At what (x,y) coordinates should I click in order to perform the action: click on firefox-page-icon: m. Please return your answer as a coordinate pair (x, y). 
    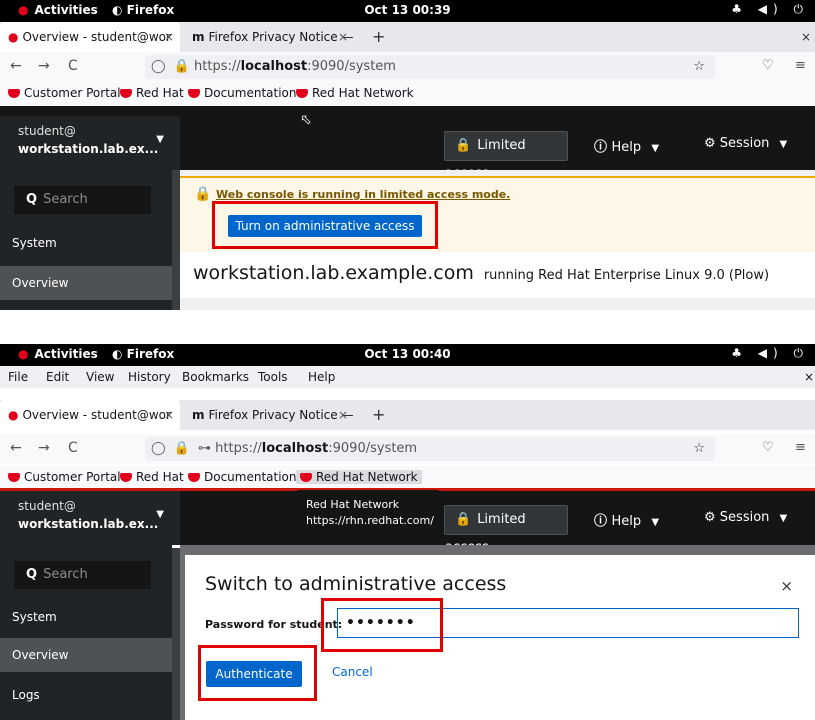
    Looking at the image, I should click on (198, 37).